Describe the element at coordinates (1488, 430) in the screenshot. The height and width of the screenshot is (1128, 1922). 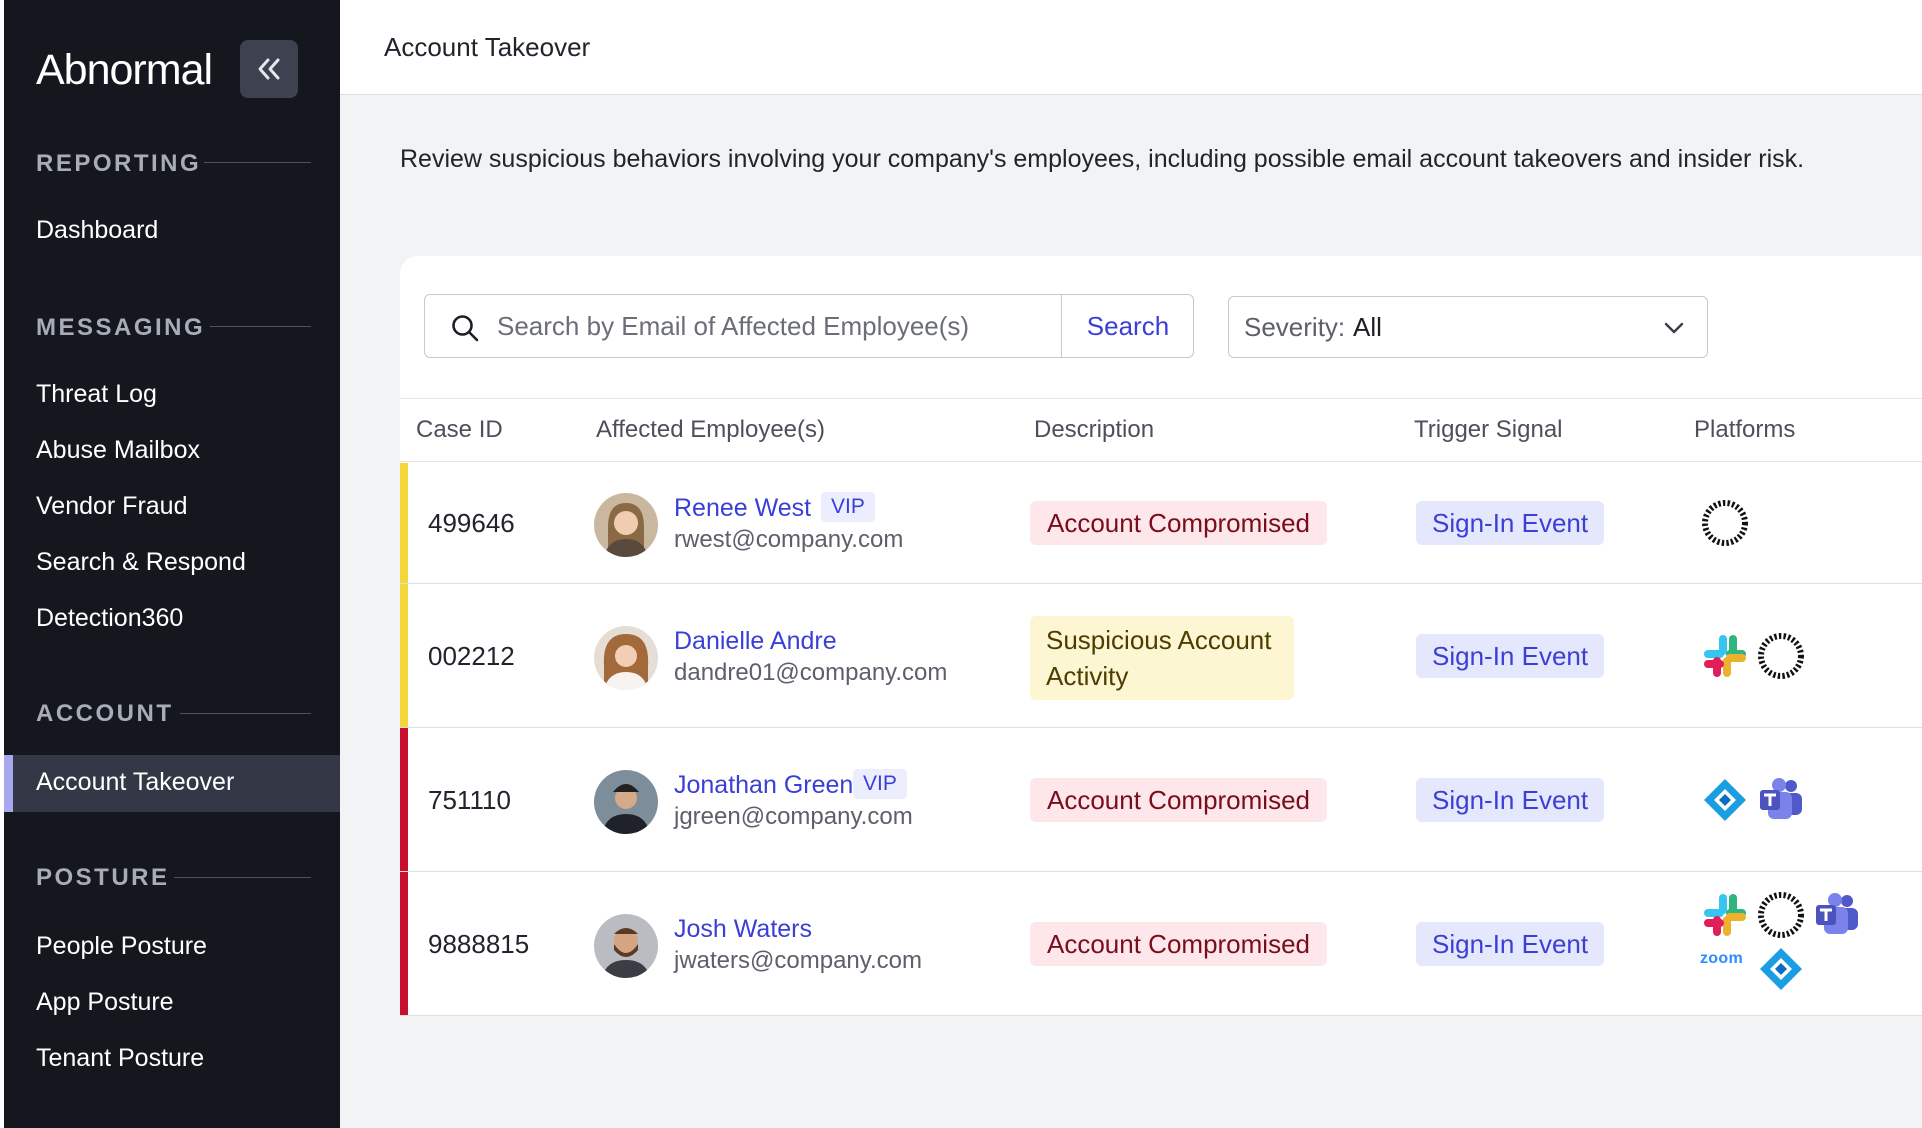
I see `column-header-trigger-signal: Trigger Signal` at that location.